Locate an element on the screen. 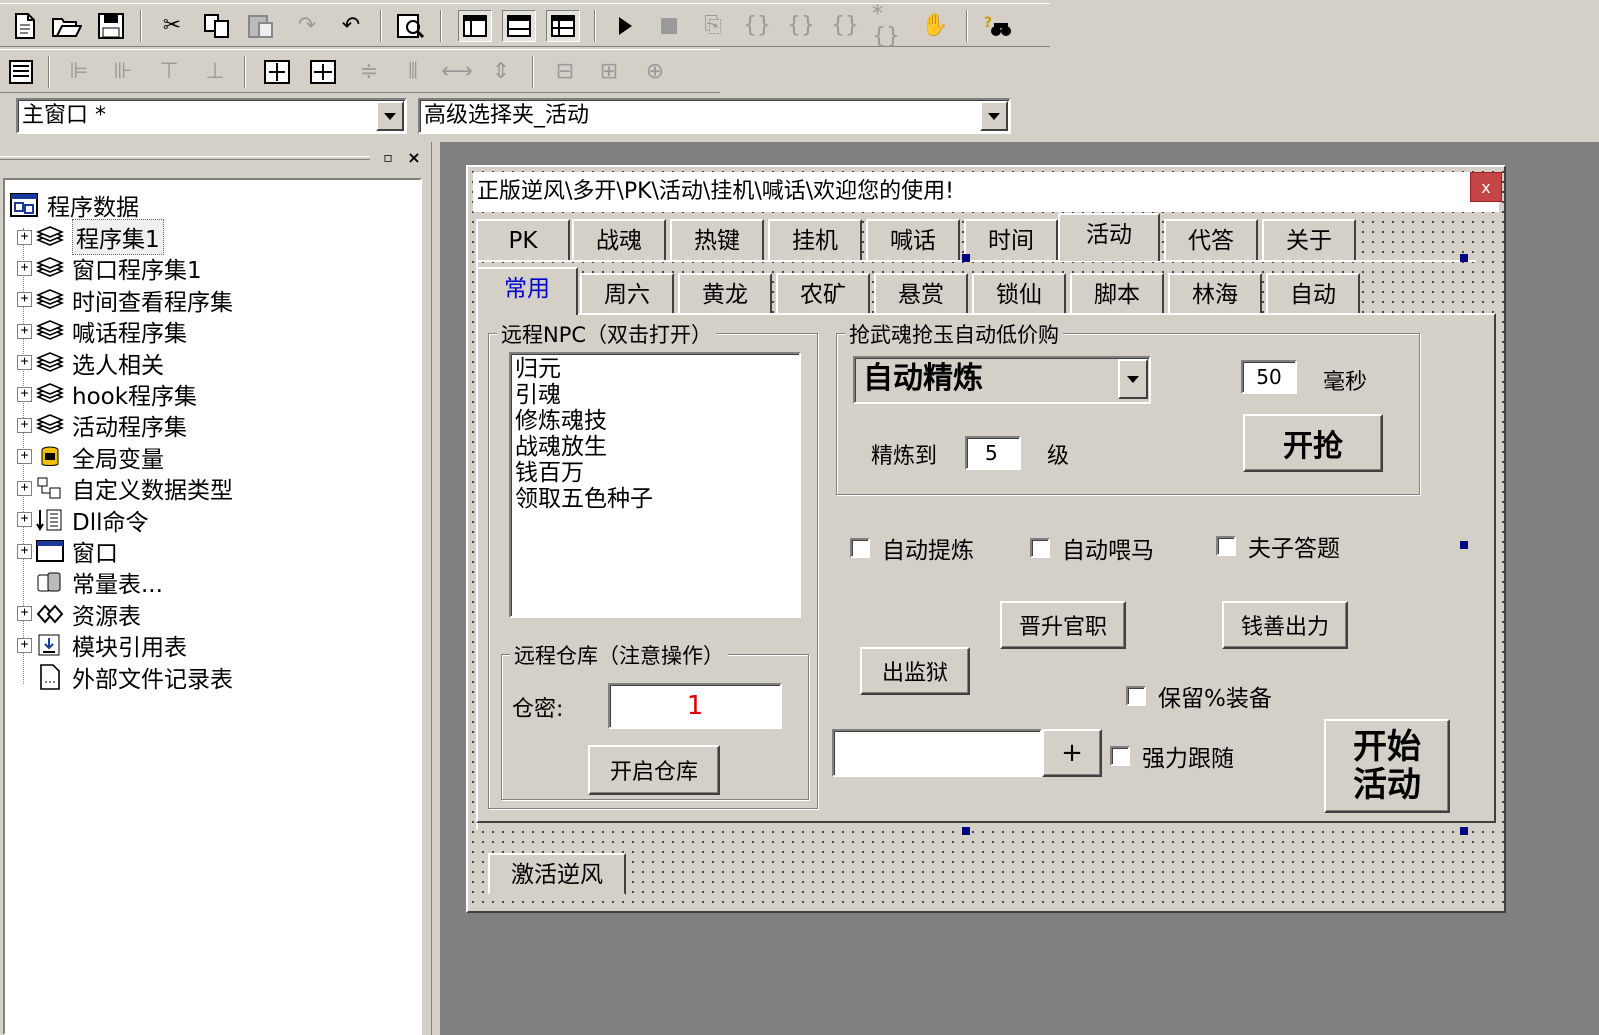 This screenshot has width=1599, height=1035. npc-list-item: 引魂 is located at coordinates (655, 395).